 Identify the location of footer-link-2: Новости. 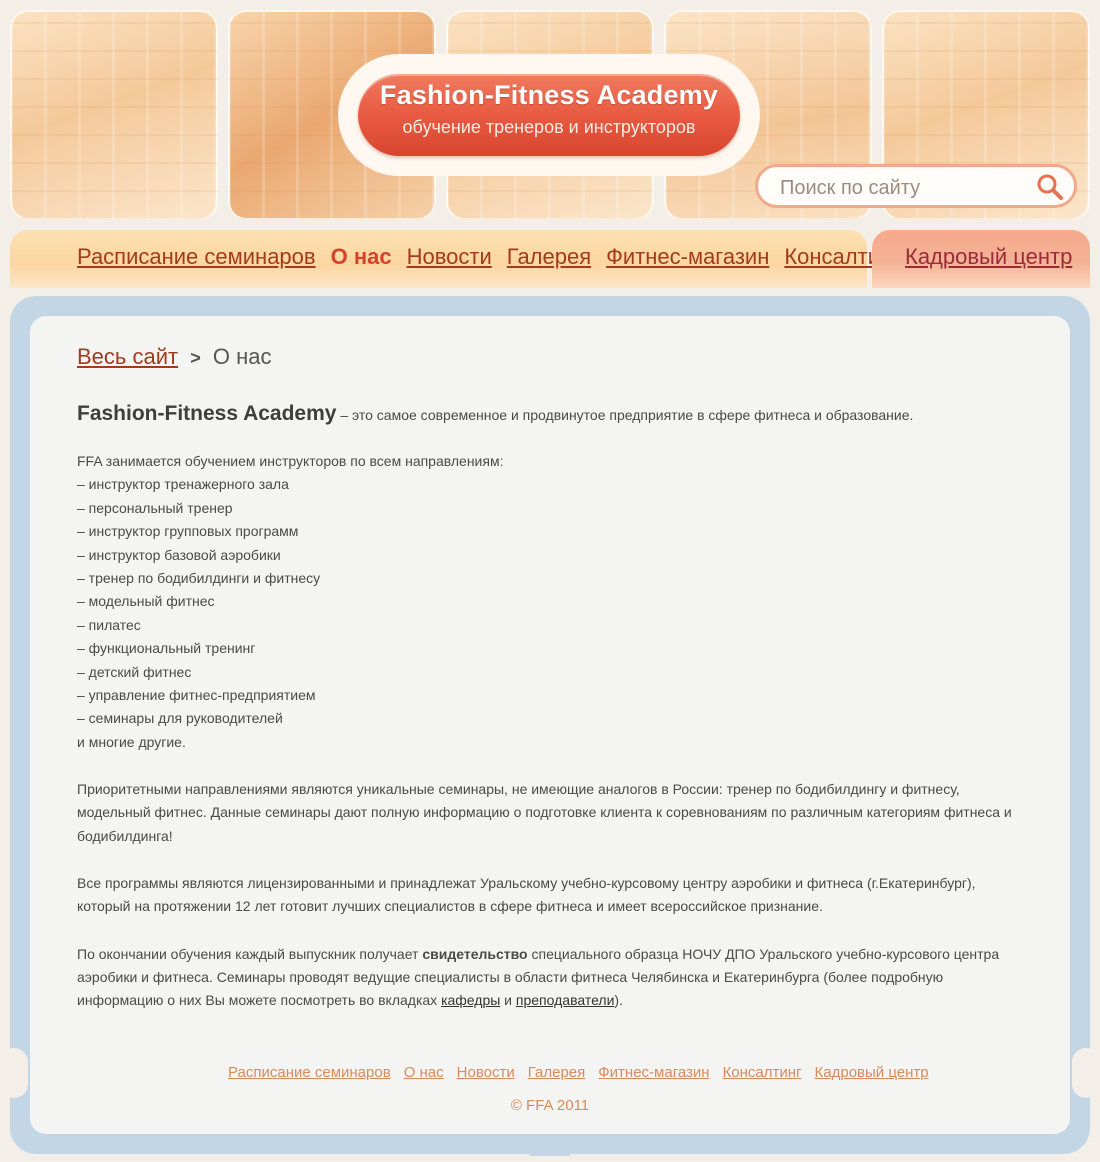
(486, 1072).